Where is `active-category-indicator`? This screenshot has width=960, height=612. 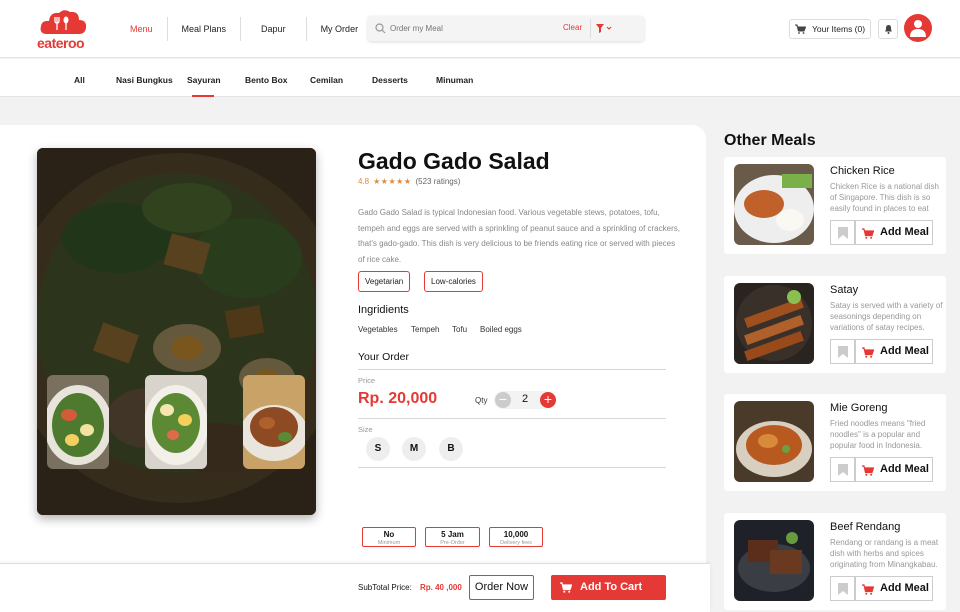
active-category-indicator is located at coordinates (203, 96).